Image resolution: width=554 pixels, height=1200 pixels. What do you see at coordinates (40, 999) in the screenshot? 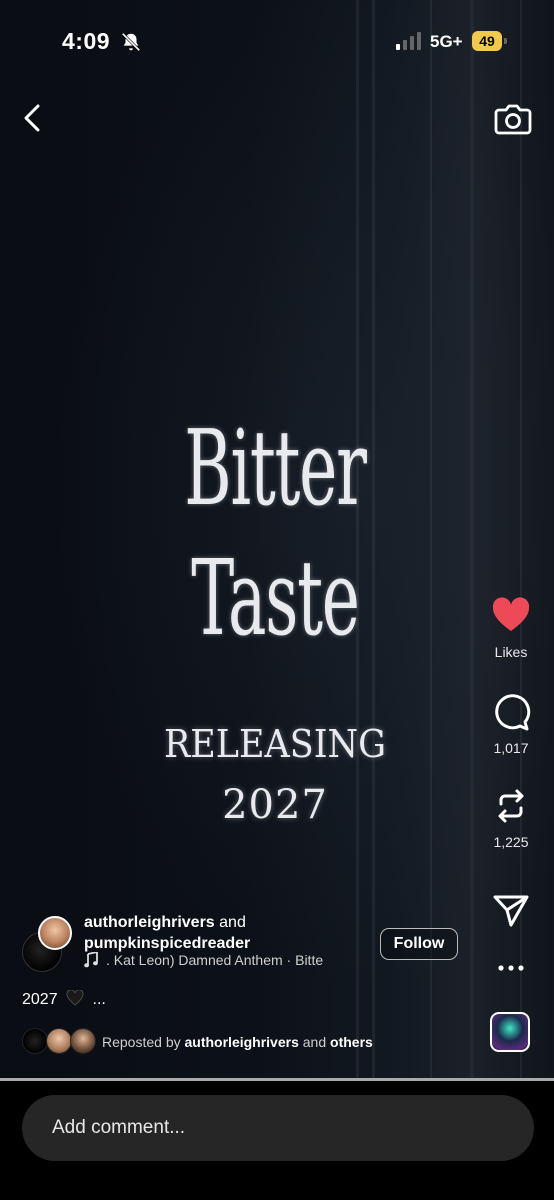
I see `caption-text: 2027` at bounding box center [40, 999].